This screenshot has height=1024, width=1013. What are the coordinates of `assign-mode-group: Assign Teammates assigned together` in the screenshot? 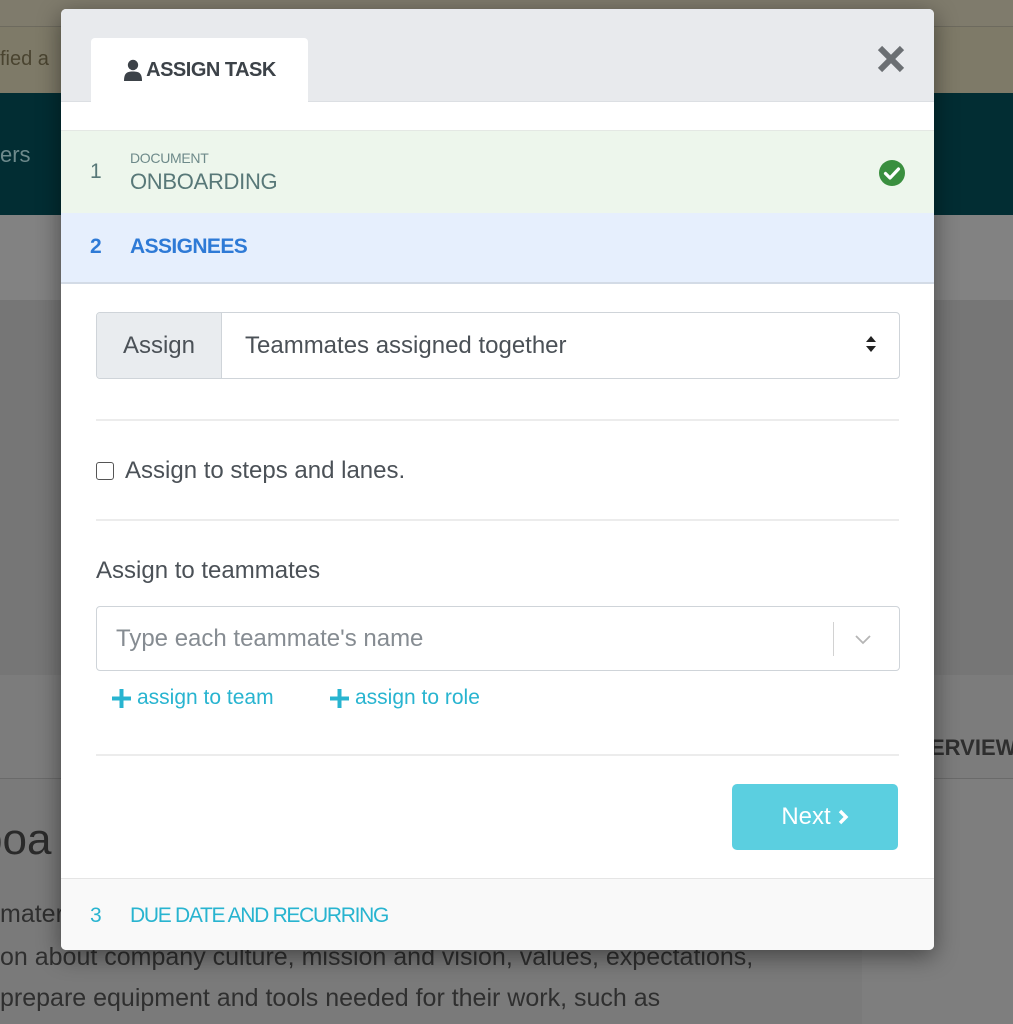 It's located at (498, 345).